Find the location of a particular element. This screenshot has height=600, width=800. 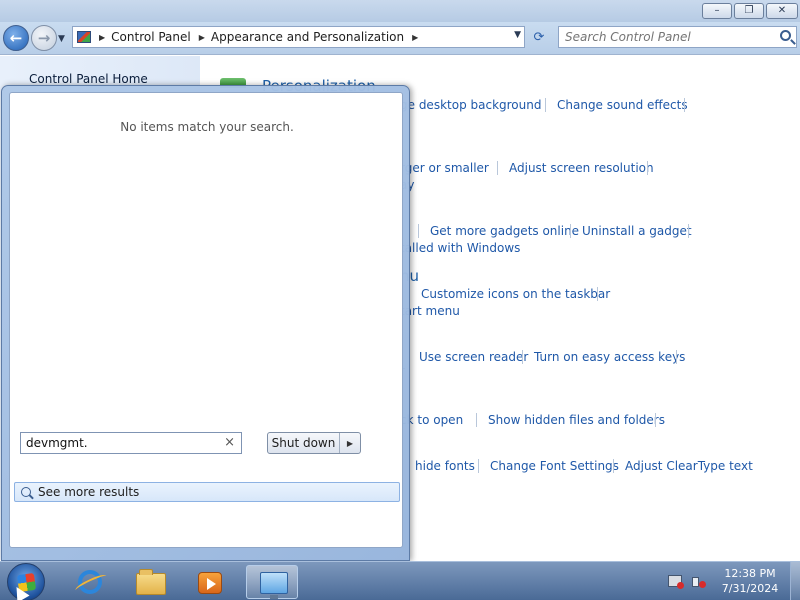

forward-button: → is located at coordinates (44, 38).